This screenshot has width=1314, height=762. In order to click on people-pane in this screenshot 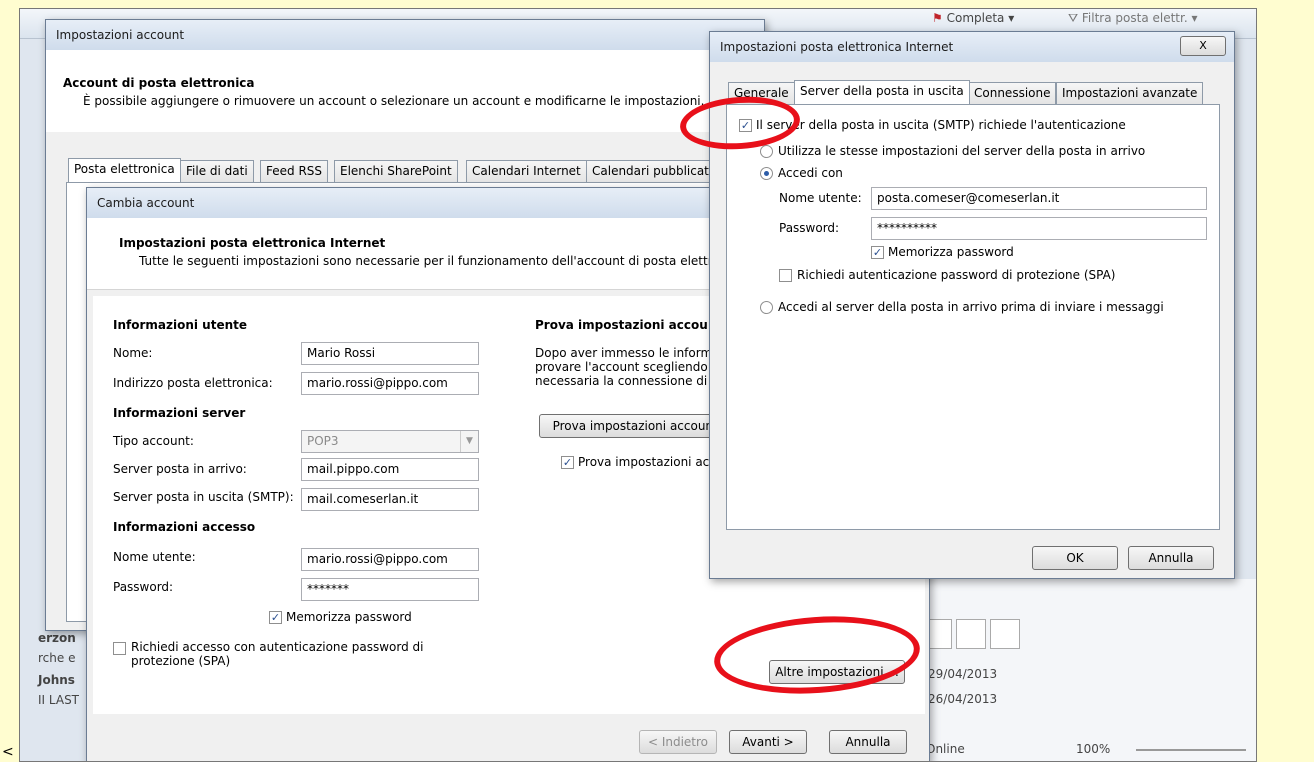, I will do `click(977, 636)`.